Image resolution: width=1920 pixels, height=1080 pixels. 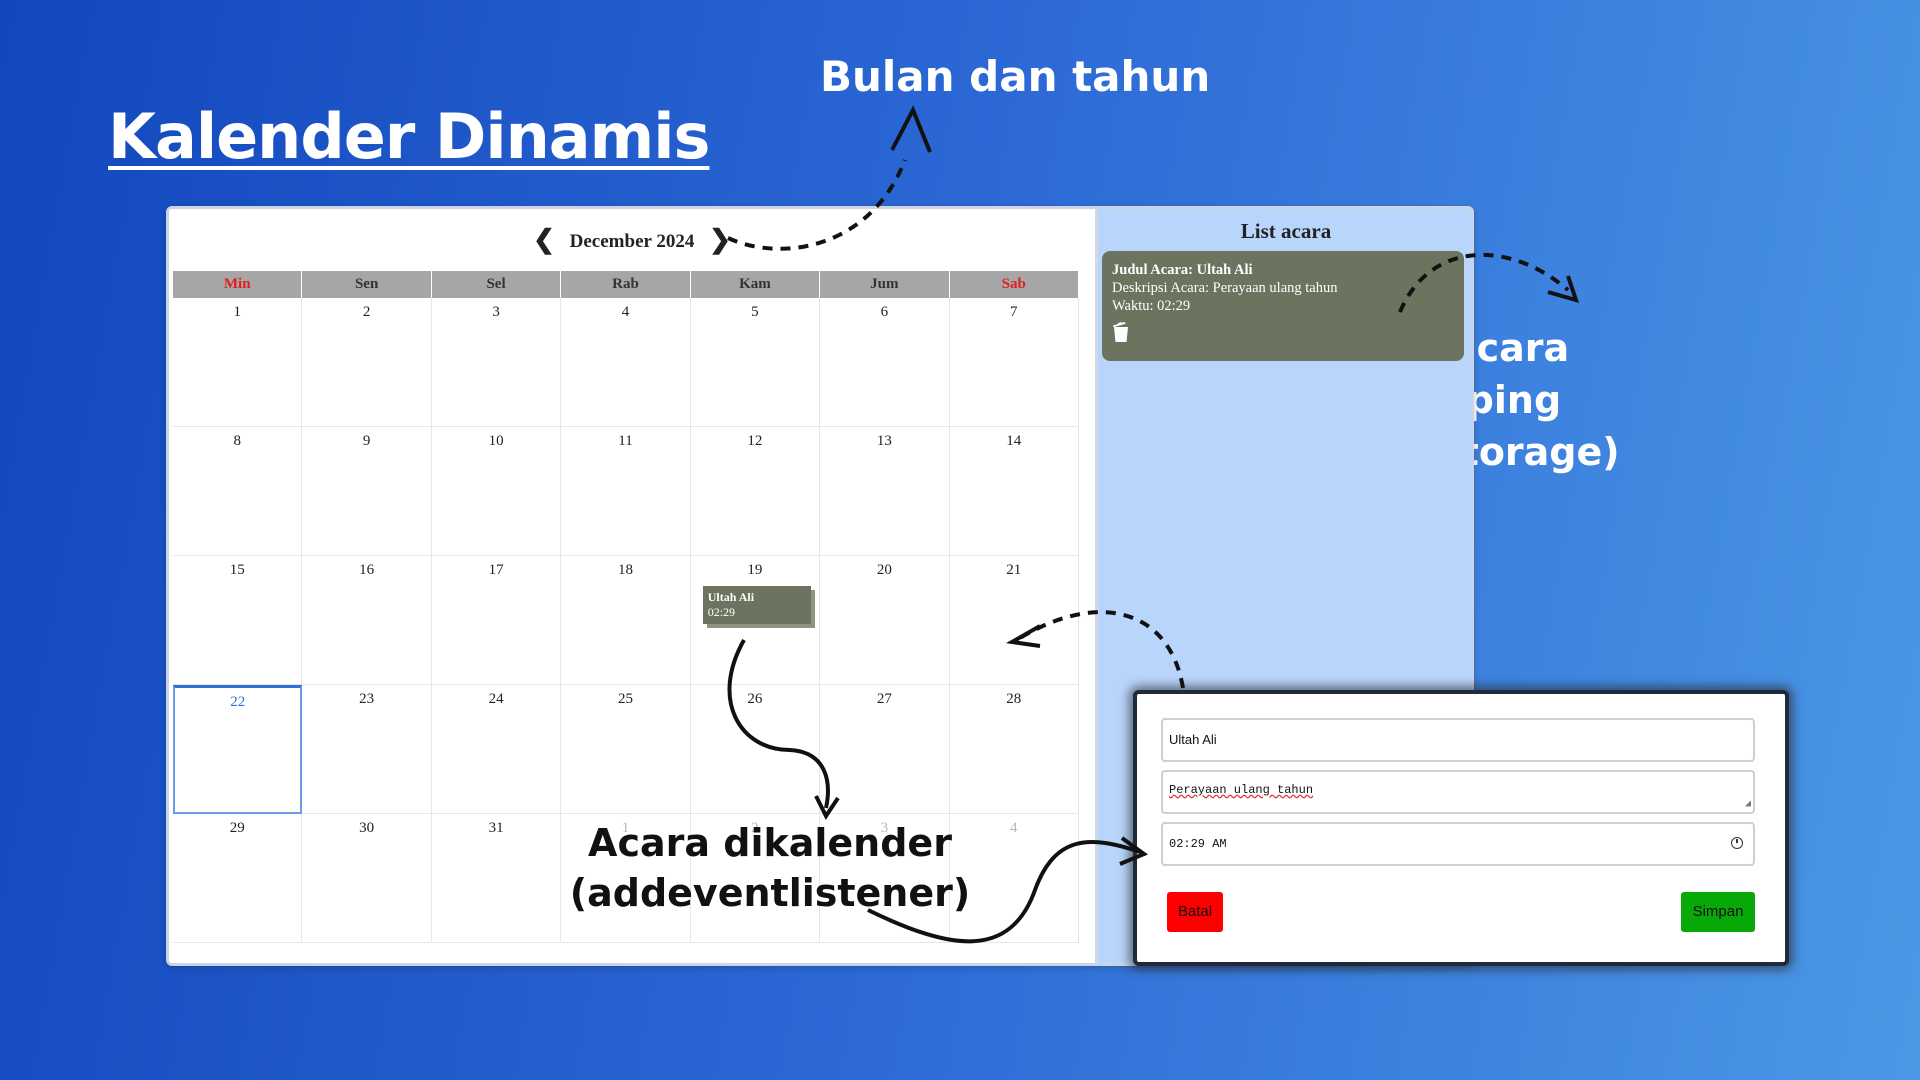 I want to click on calendar-day: 13, so click(x=885, y=491).